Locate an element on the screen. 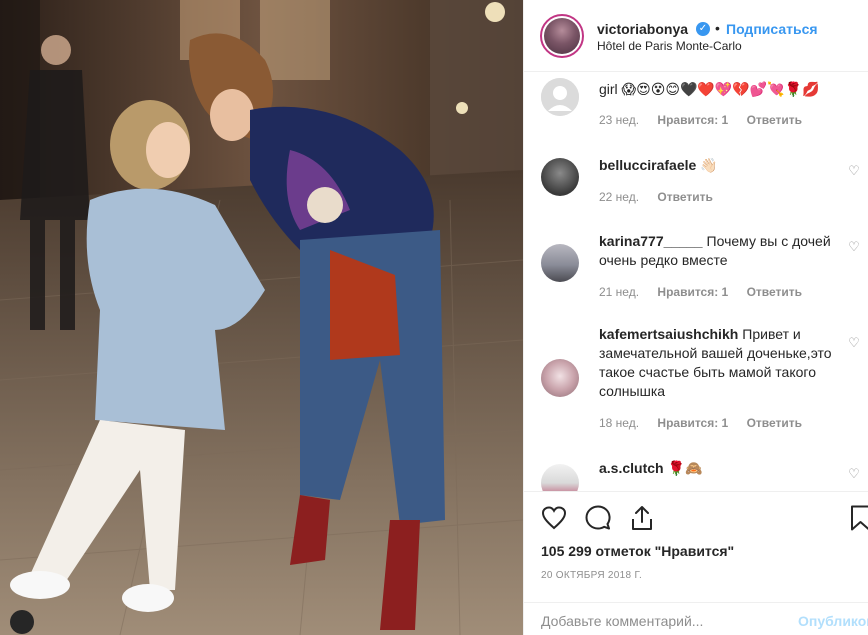 The height and width of the screenshot is (635, 868). comment-body: 👋🏻 is located at coordinates (709, 165).